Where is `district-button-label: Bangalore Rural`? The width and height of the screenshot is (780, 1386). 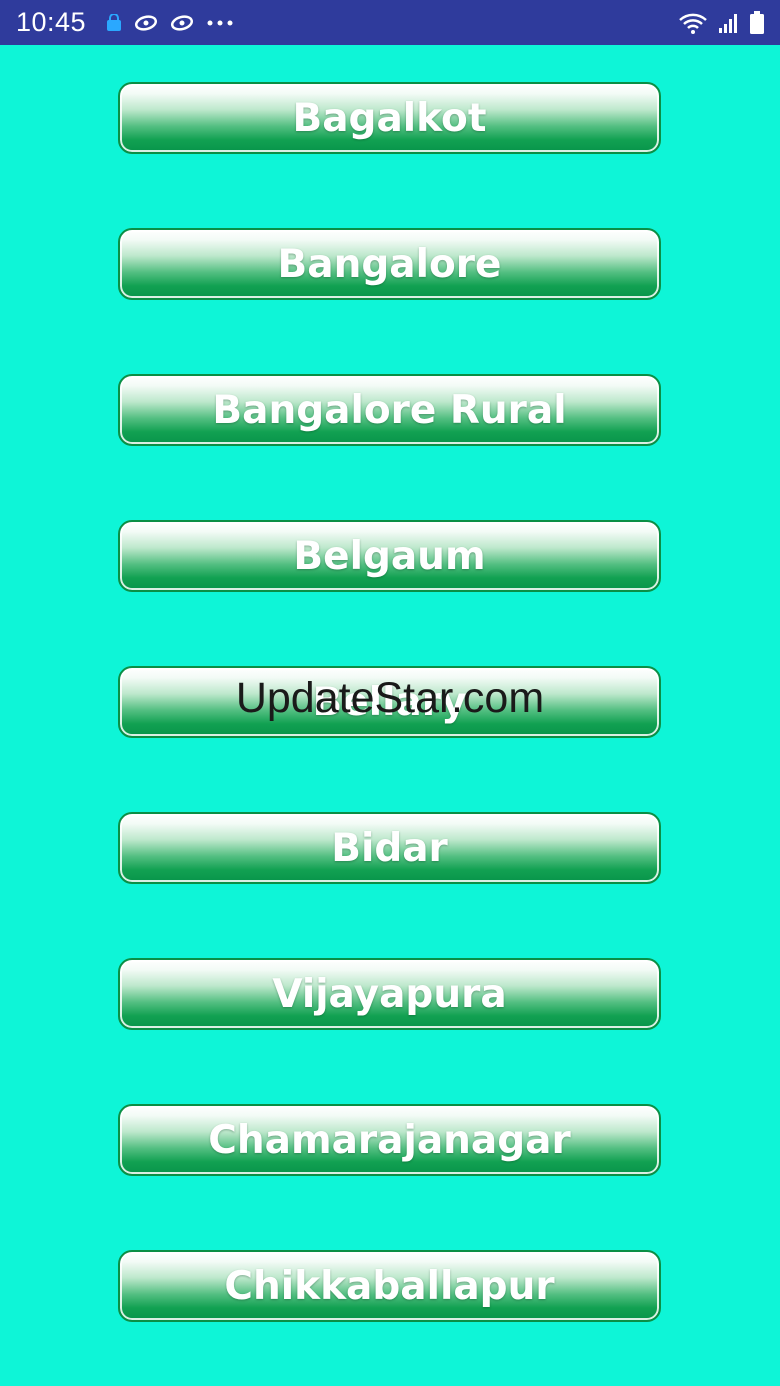 district-button-label: Bangalore Rural is located at coordinates (389, 410).